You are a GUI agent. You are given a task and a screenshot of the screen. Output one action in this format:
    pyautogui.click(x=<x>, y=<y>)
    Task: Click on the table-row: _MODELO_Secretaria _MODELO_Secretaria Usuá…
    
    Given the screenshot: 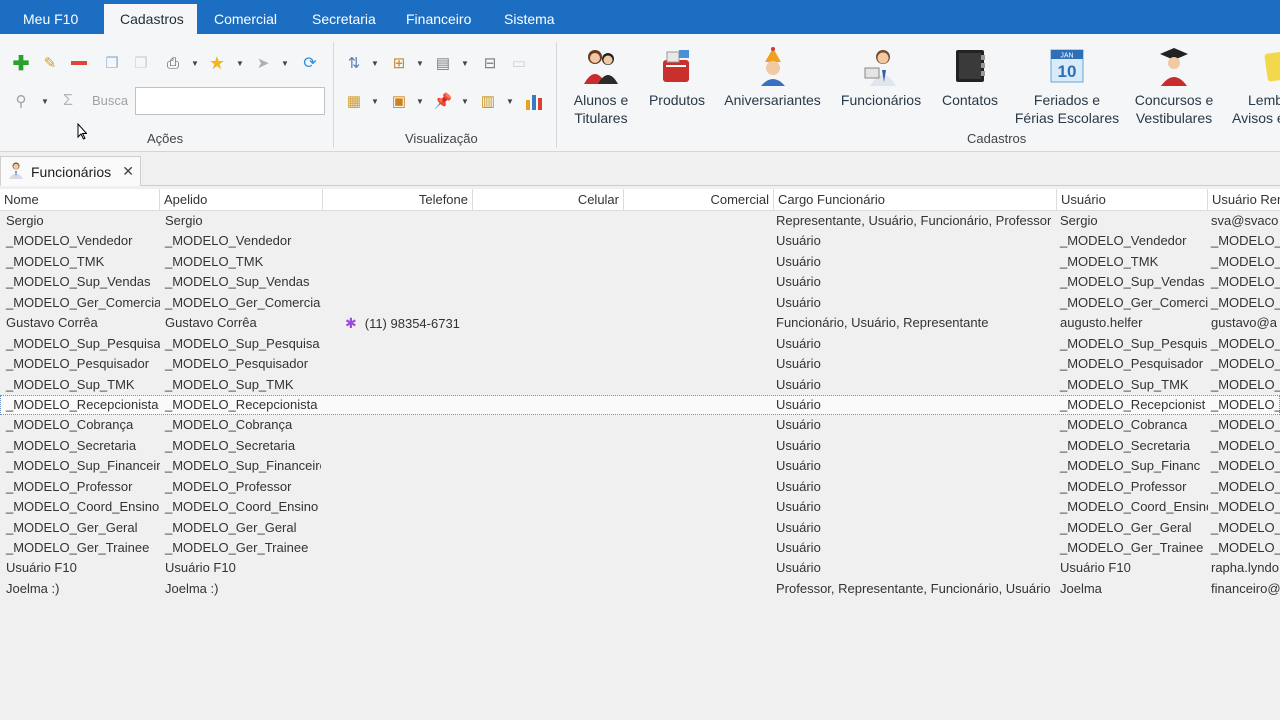 What is the action you would take?
    pyautogui.click(x=640, y=446)
    